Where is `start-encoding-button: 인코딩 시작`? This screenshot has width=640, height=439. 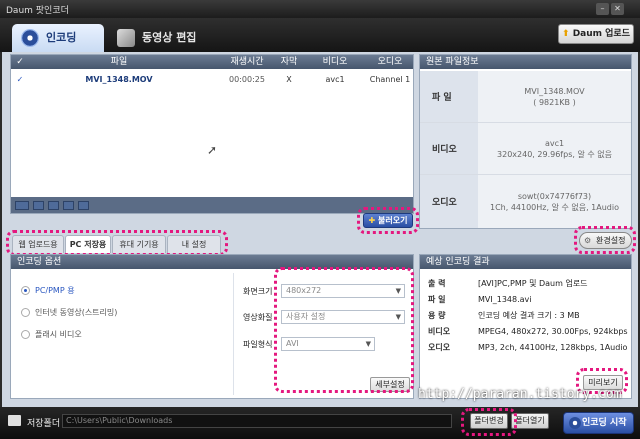
start-encoding-button: 인코딩 시작 is located at coordinates (598, 423).